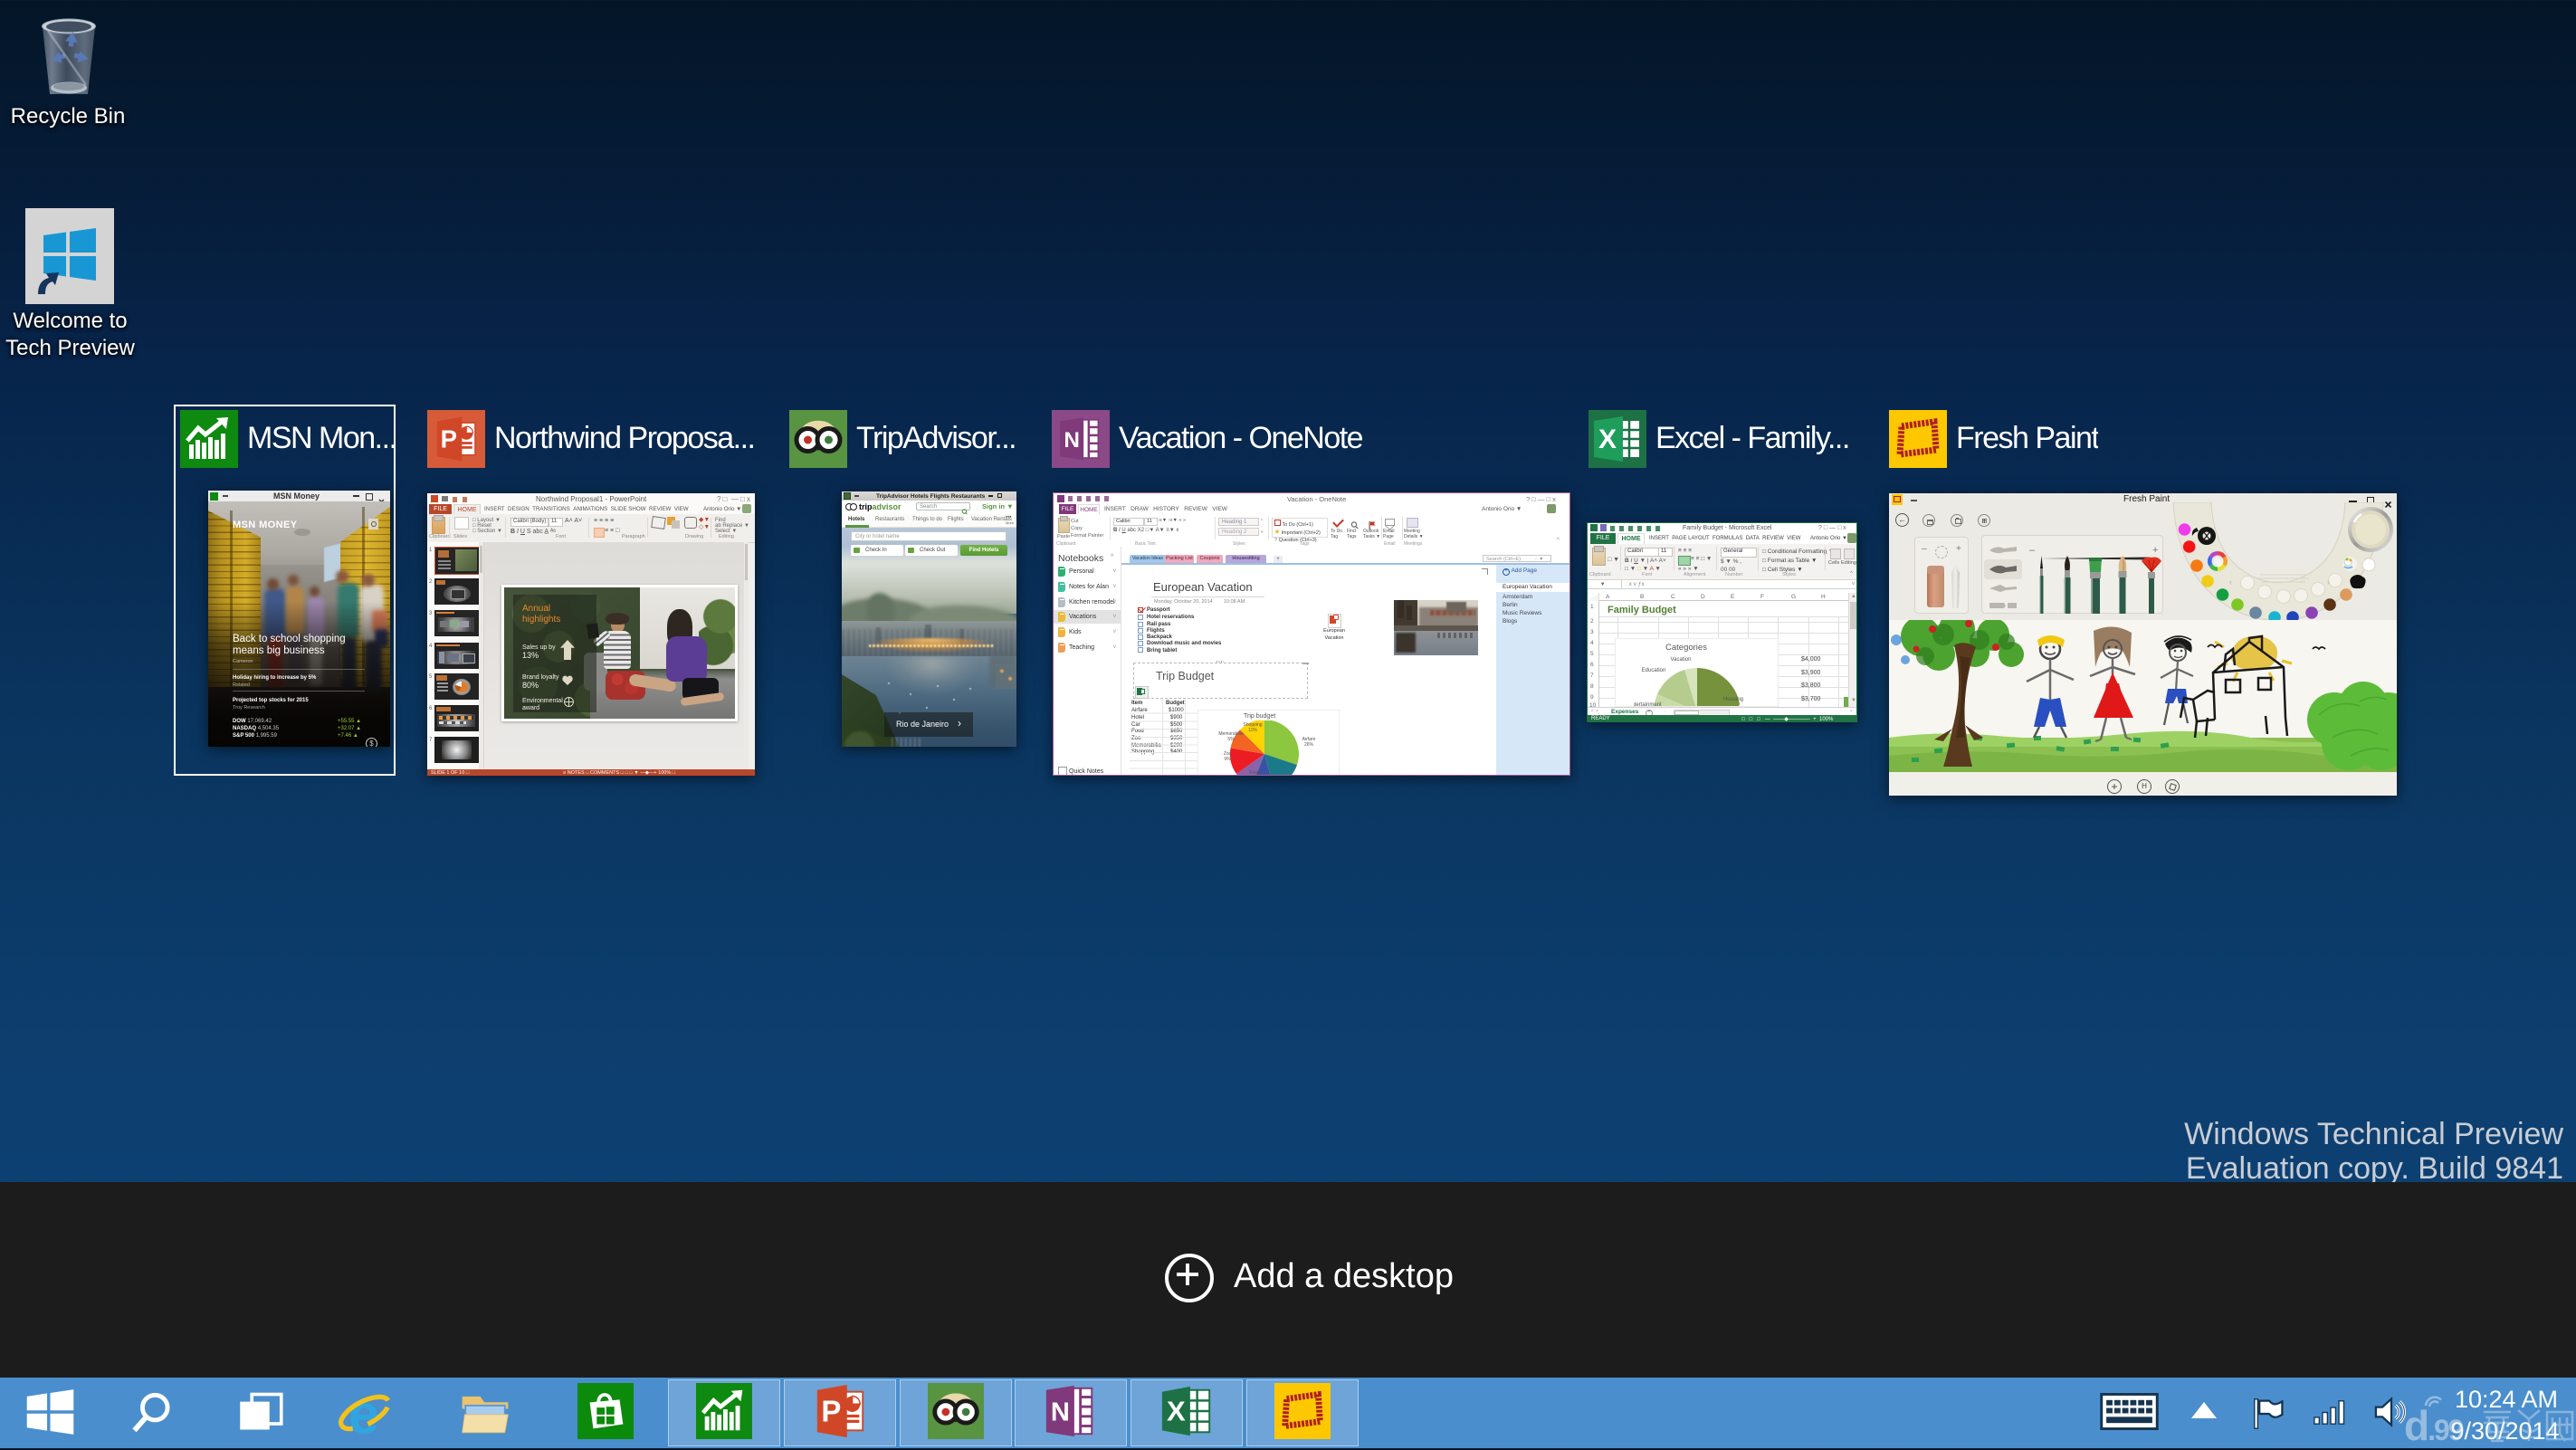 The height and width of the screenshot is (1450, 2576). I want to click on svg-text: Housing, so click(1733, 699).